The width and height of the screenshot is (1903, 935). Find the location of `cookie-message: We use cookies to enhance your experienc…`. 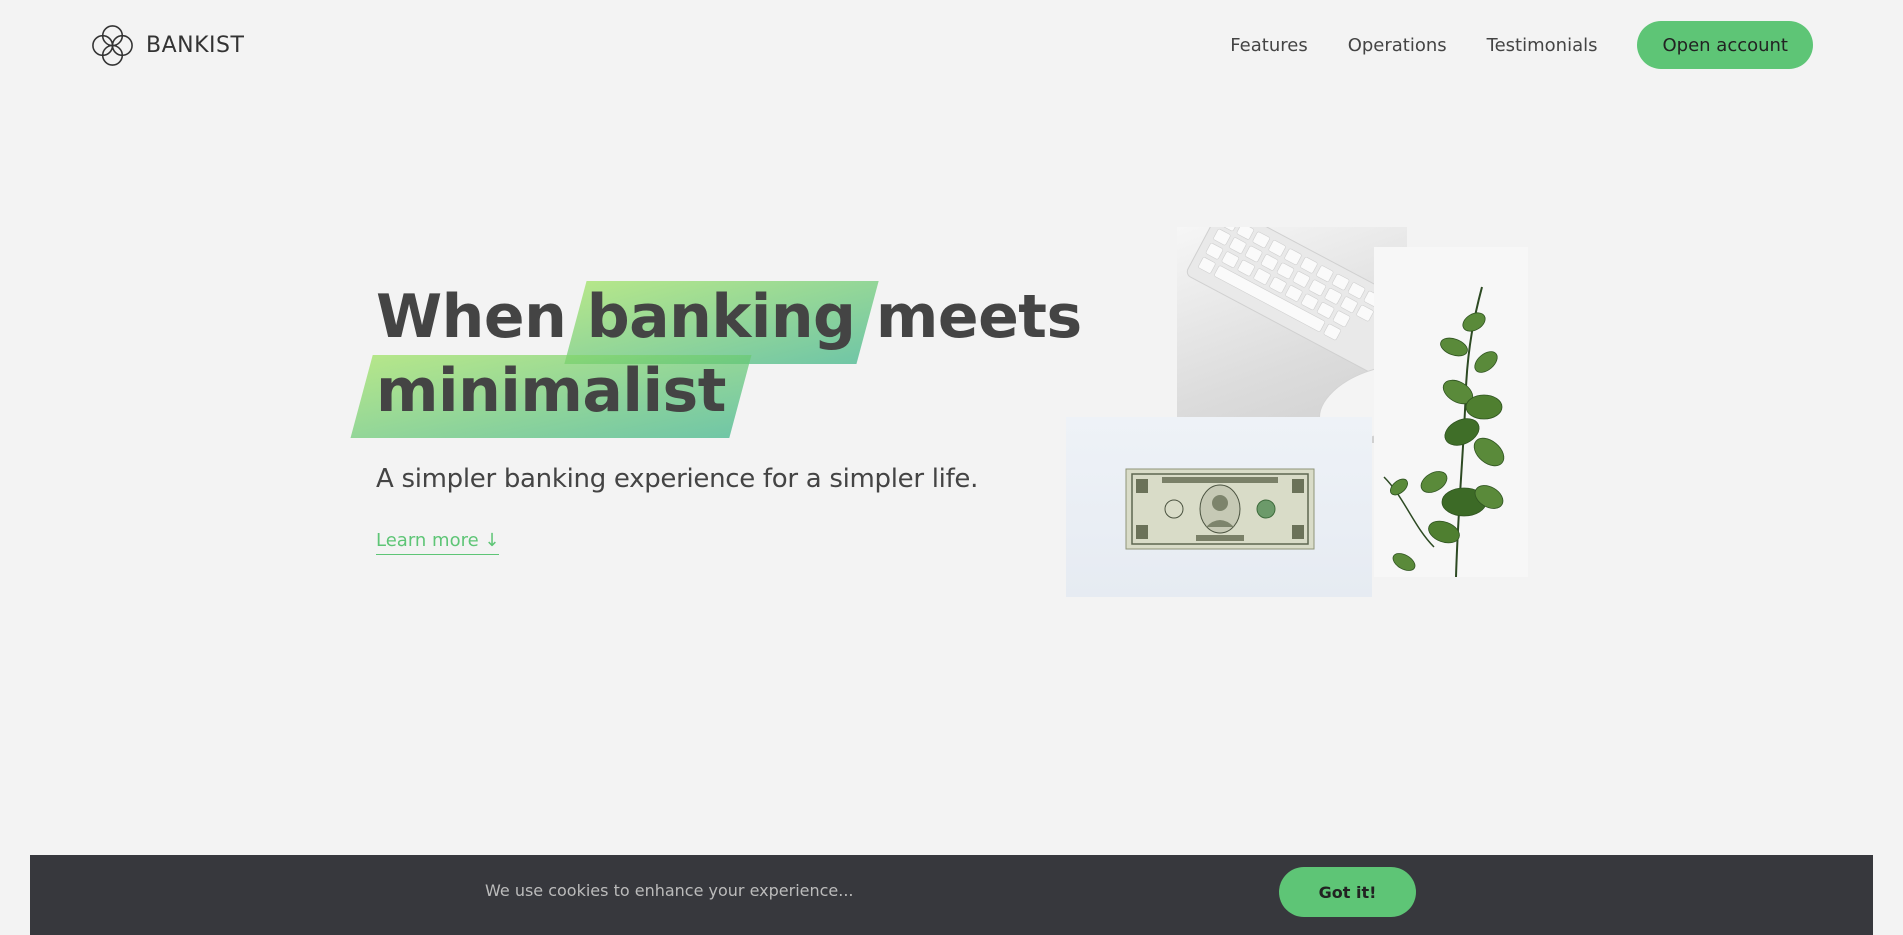

cookie-message: We use cookies to enhance your experienc… is located at coordinates (669, 890).